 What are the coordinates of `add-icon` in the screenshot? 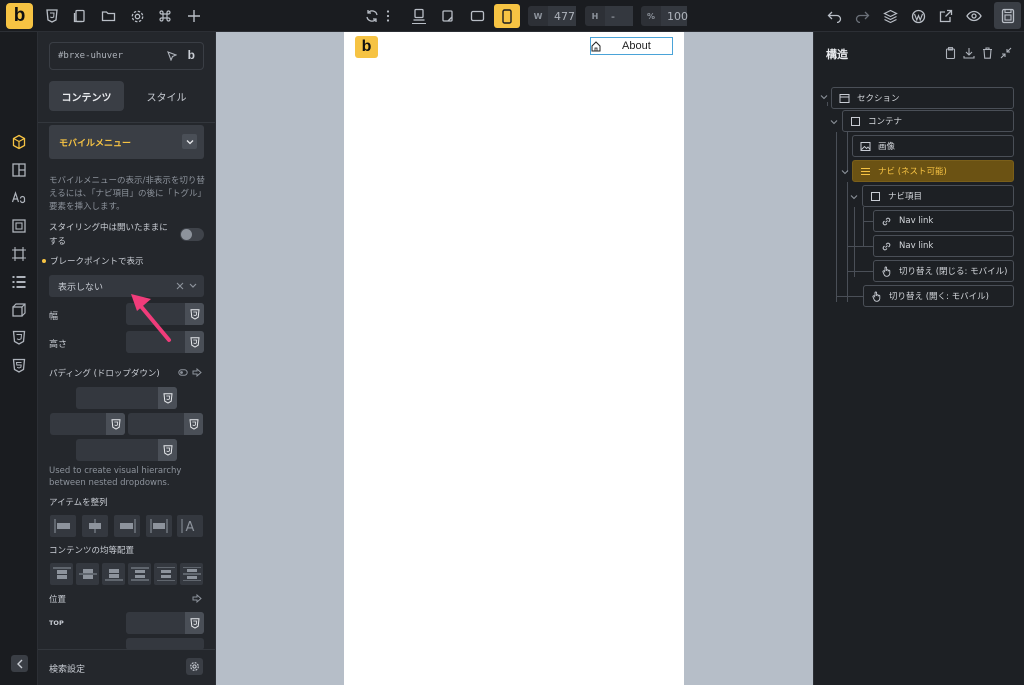 It's located at (194, 16).